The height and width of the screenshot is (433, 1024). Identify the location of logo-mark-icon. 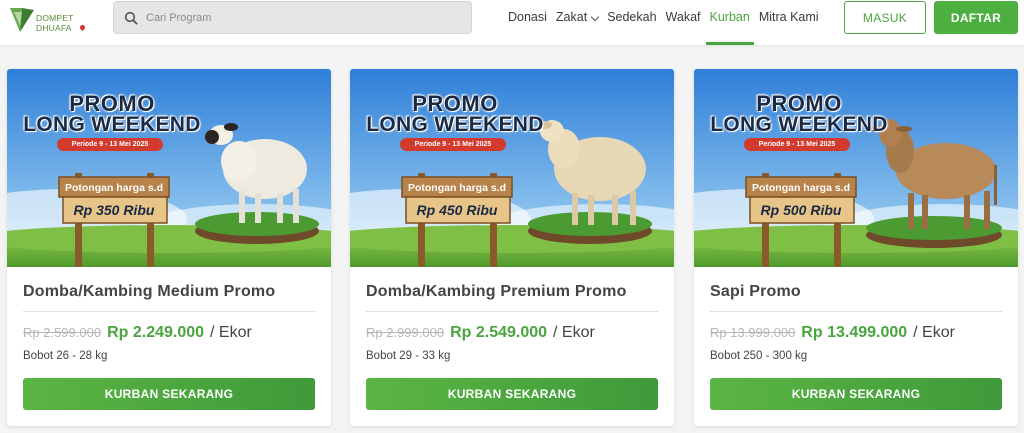
(22, 20).